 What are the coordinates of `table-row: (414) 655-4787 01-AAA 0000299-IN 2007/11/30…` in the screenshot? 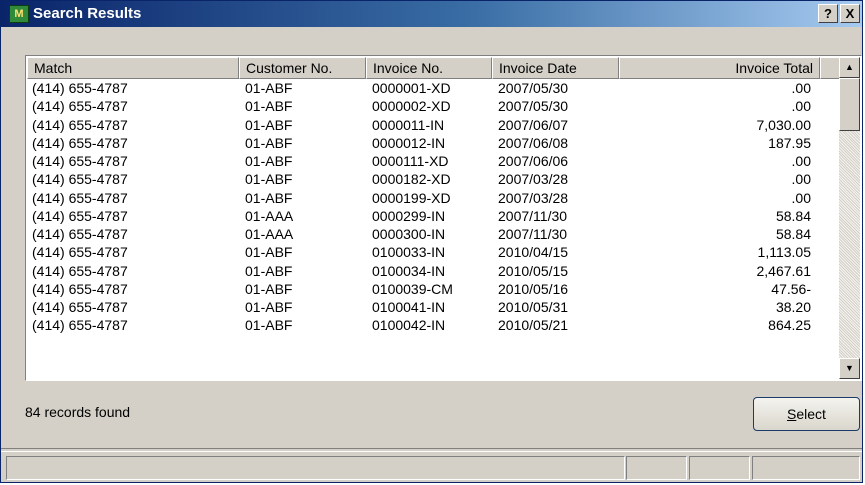 It's located at (433, 216).